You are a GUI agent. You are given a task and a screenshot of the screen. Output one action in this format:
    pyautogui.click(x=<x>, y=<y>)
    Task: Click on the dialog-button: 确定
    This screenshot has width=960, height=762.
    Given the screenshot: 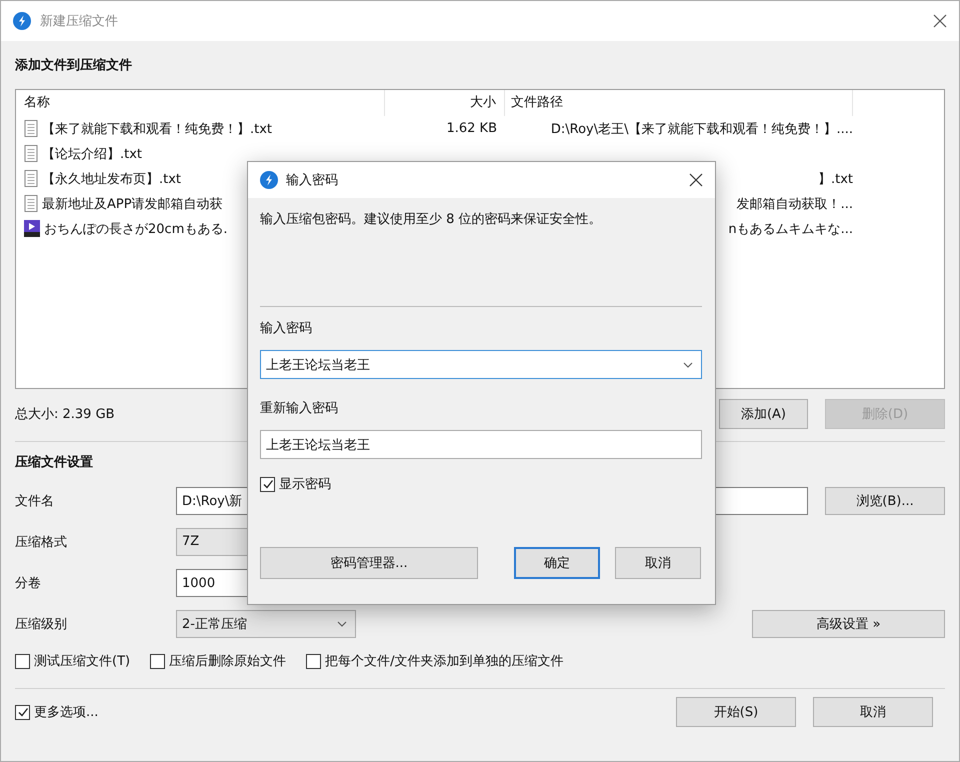 What is the action you would take?
    pyautogui.click(x=557, y=563)
    